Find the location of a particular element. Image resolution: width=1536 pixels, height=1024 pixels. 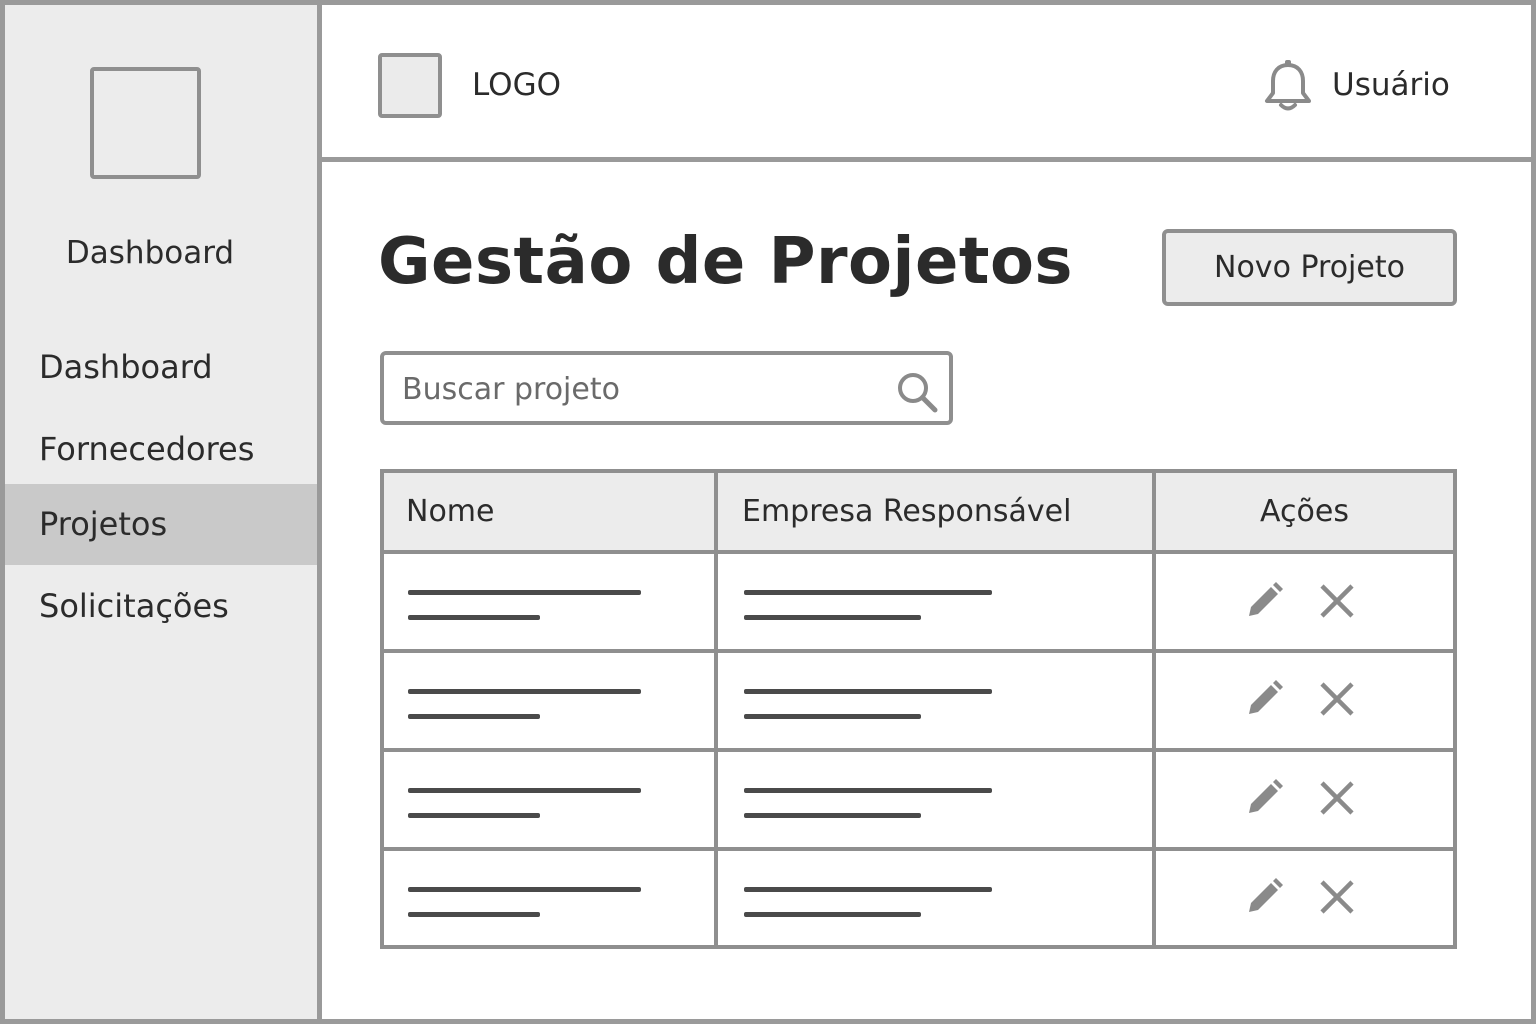

search-box is located at coordinates (666, 388).